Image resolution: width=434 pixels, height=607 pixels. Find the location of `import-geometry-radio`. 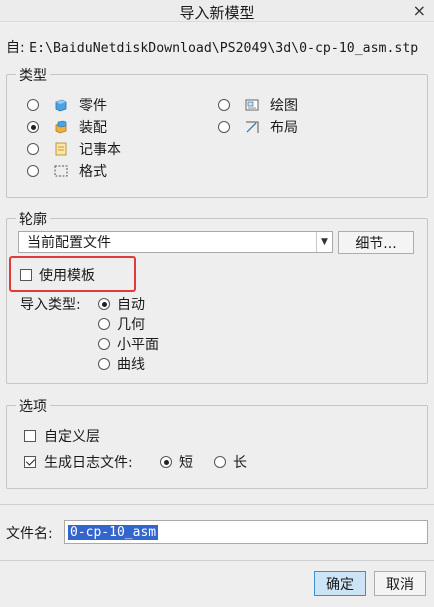

import-geometry-radio is located at coordinates (104, 324).